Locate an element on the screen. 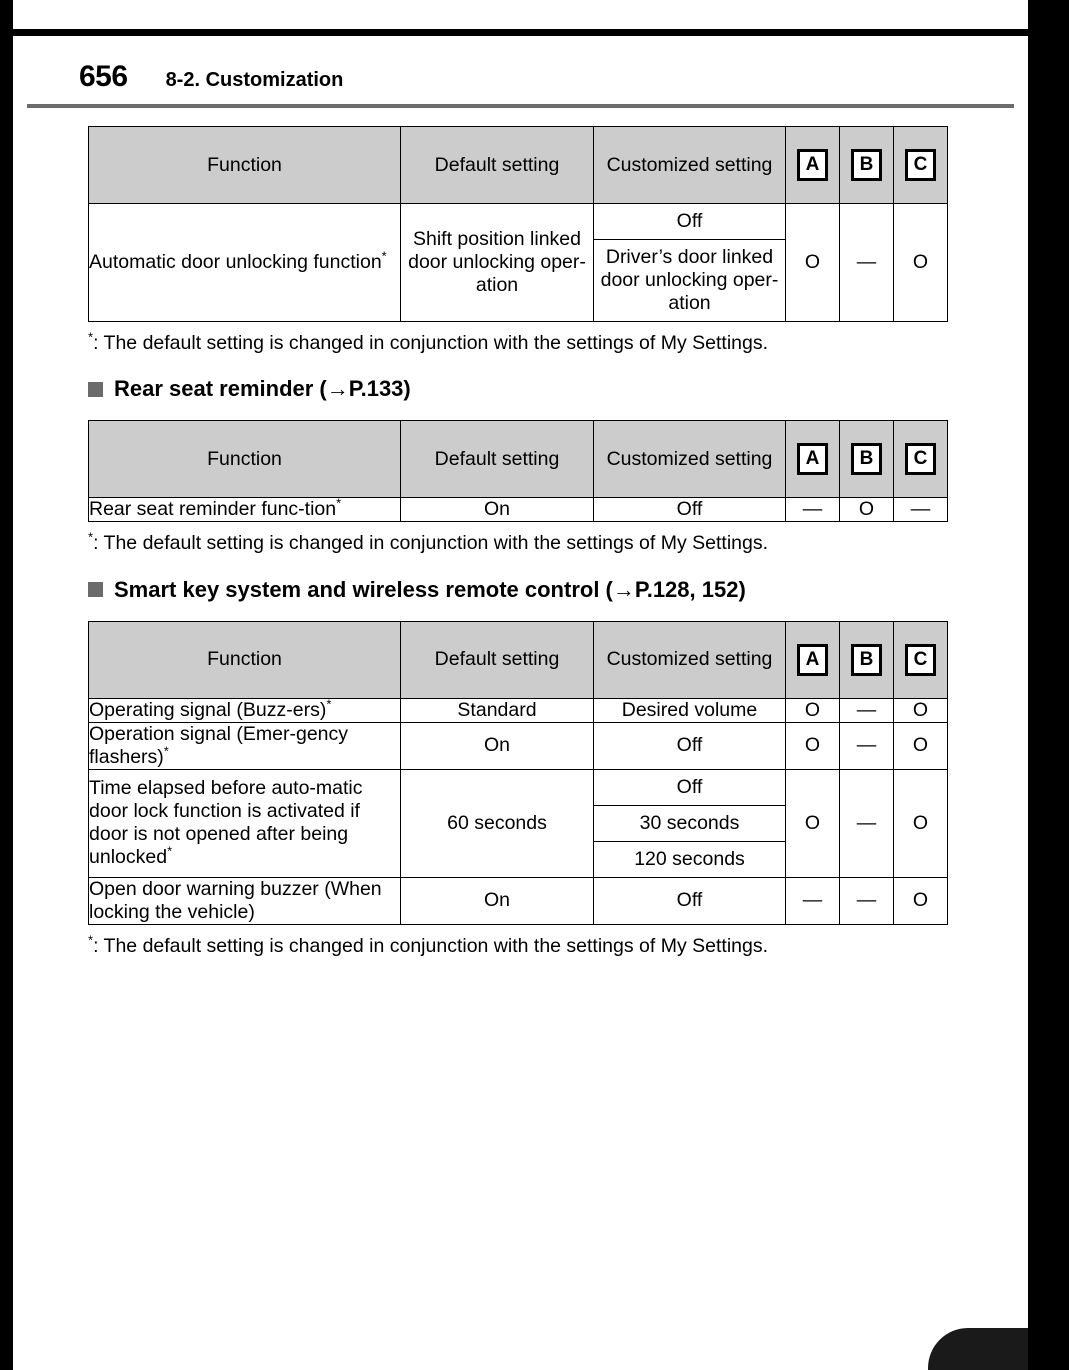 This screenshot has width=1069, height=1370. page-number: 656 is located at coordinates (103, 76).